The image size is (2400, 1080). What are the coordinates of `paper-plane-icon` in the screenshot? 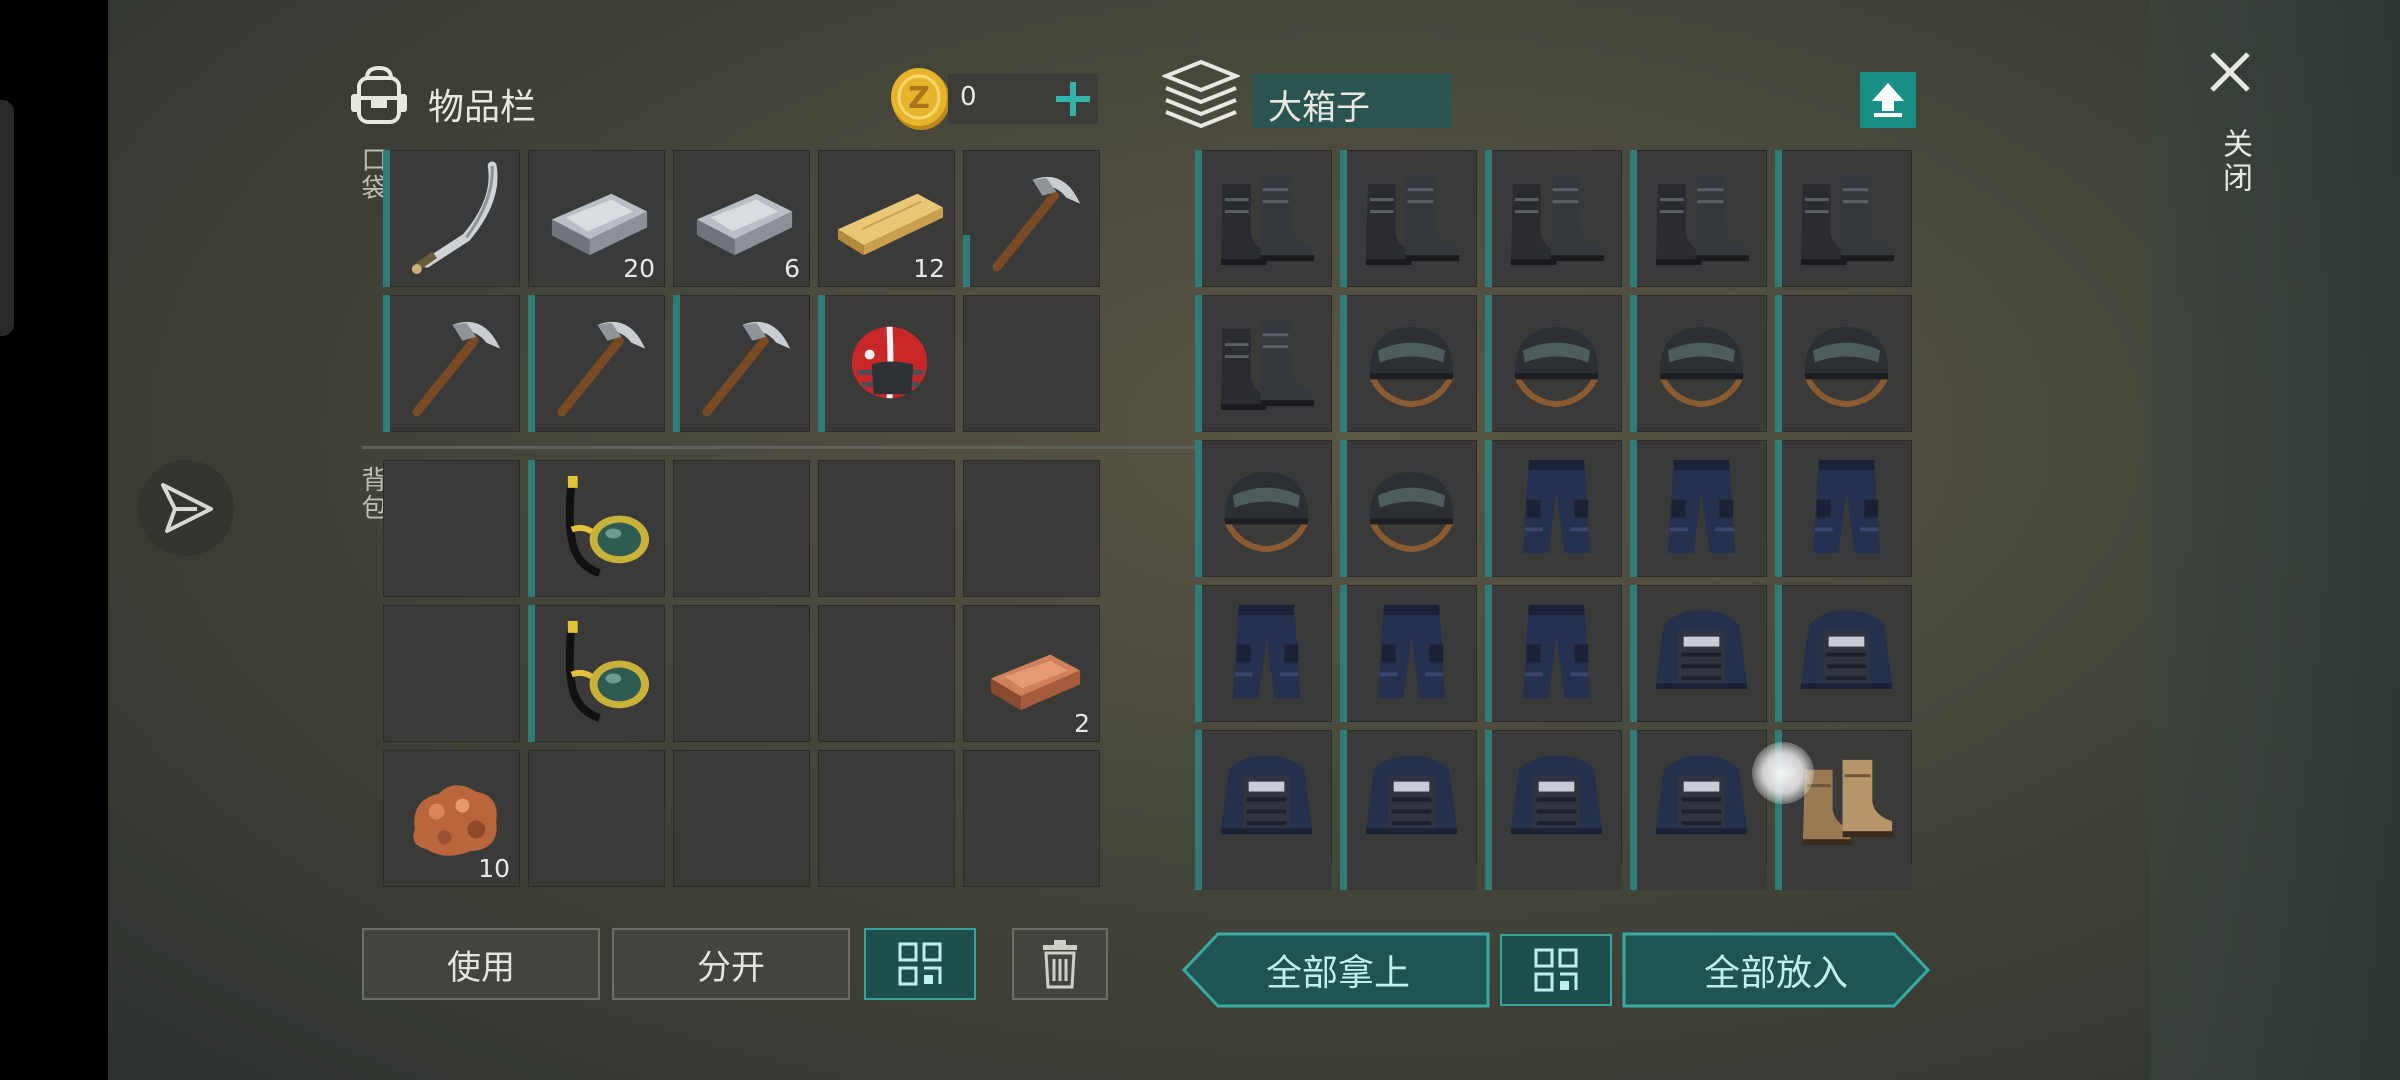 It's located at (187, 508).